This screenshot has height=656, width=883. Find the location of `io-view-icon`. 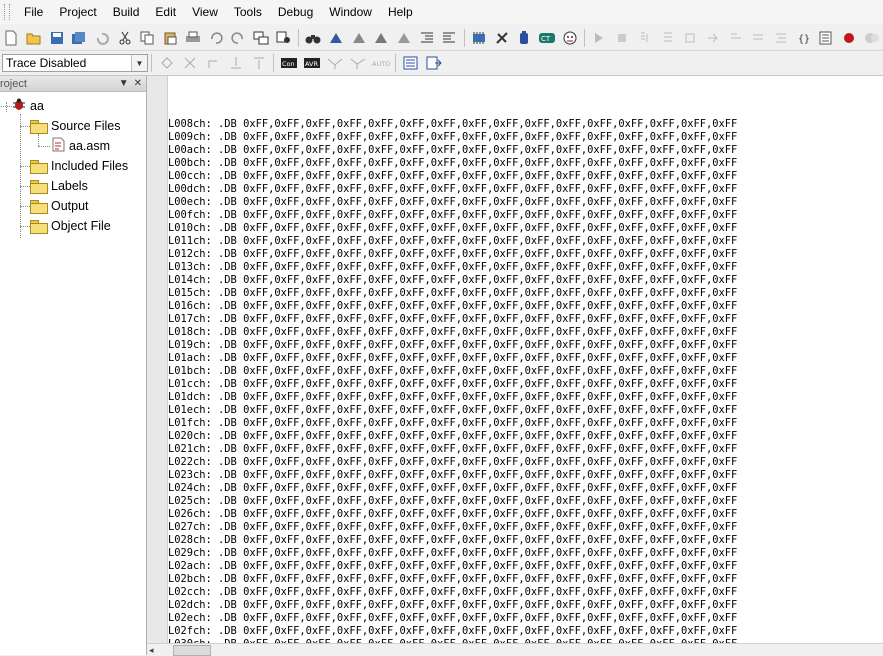

io-view-icon is located at coordinates (433, 63).